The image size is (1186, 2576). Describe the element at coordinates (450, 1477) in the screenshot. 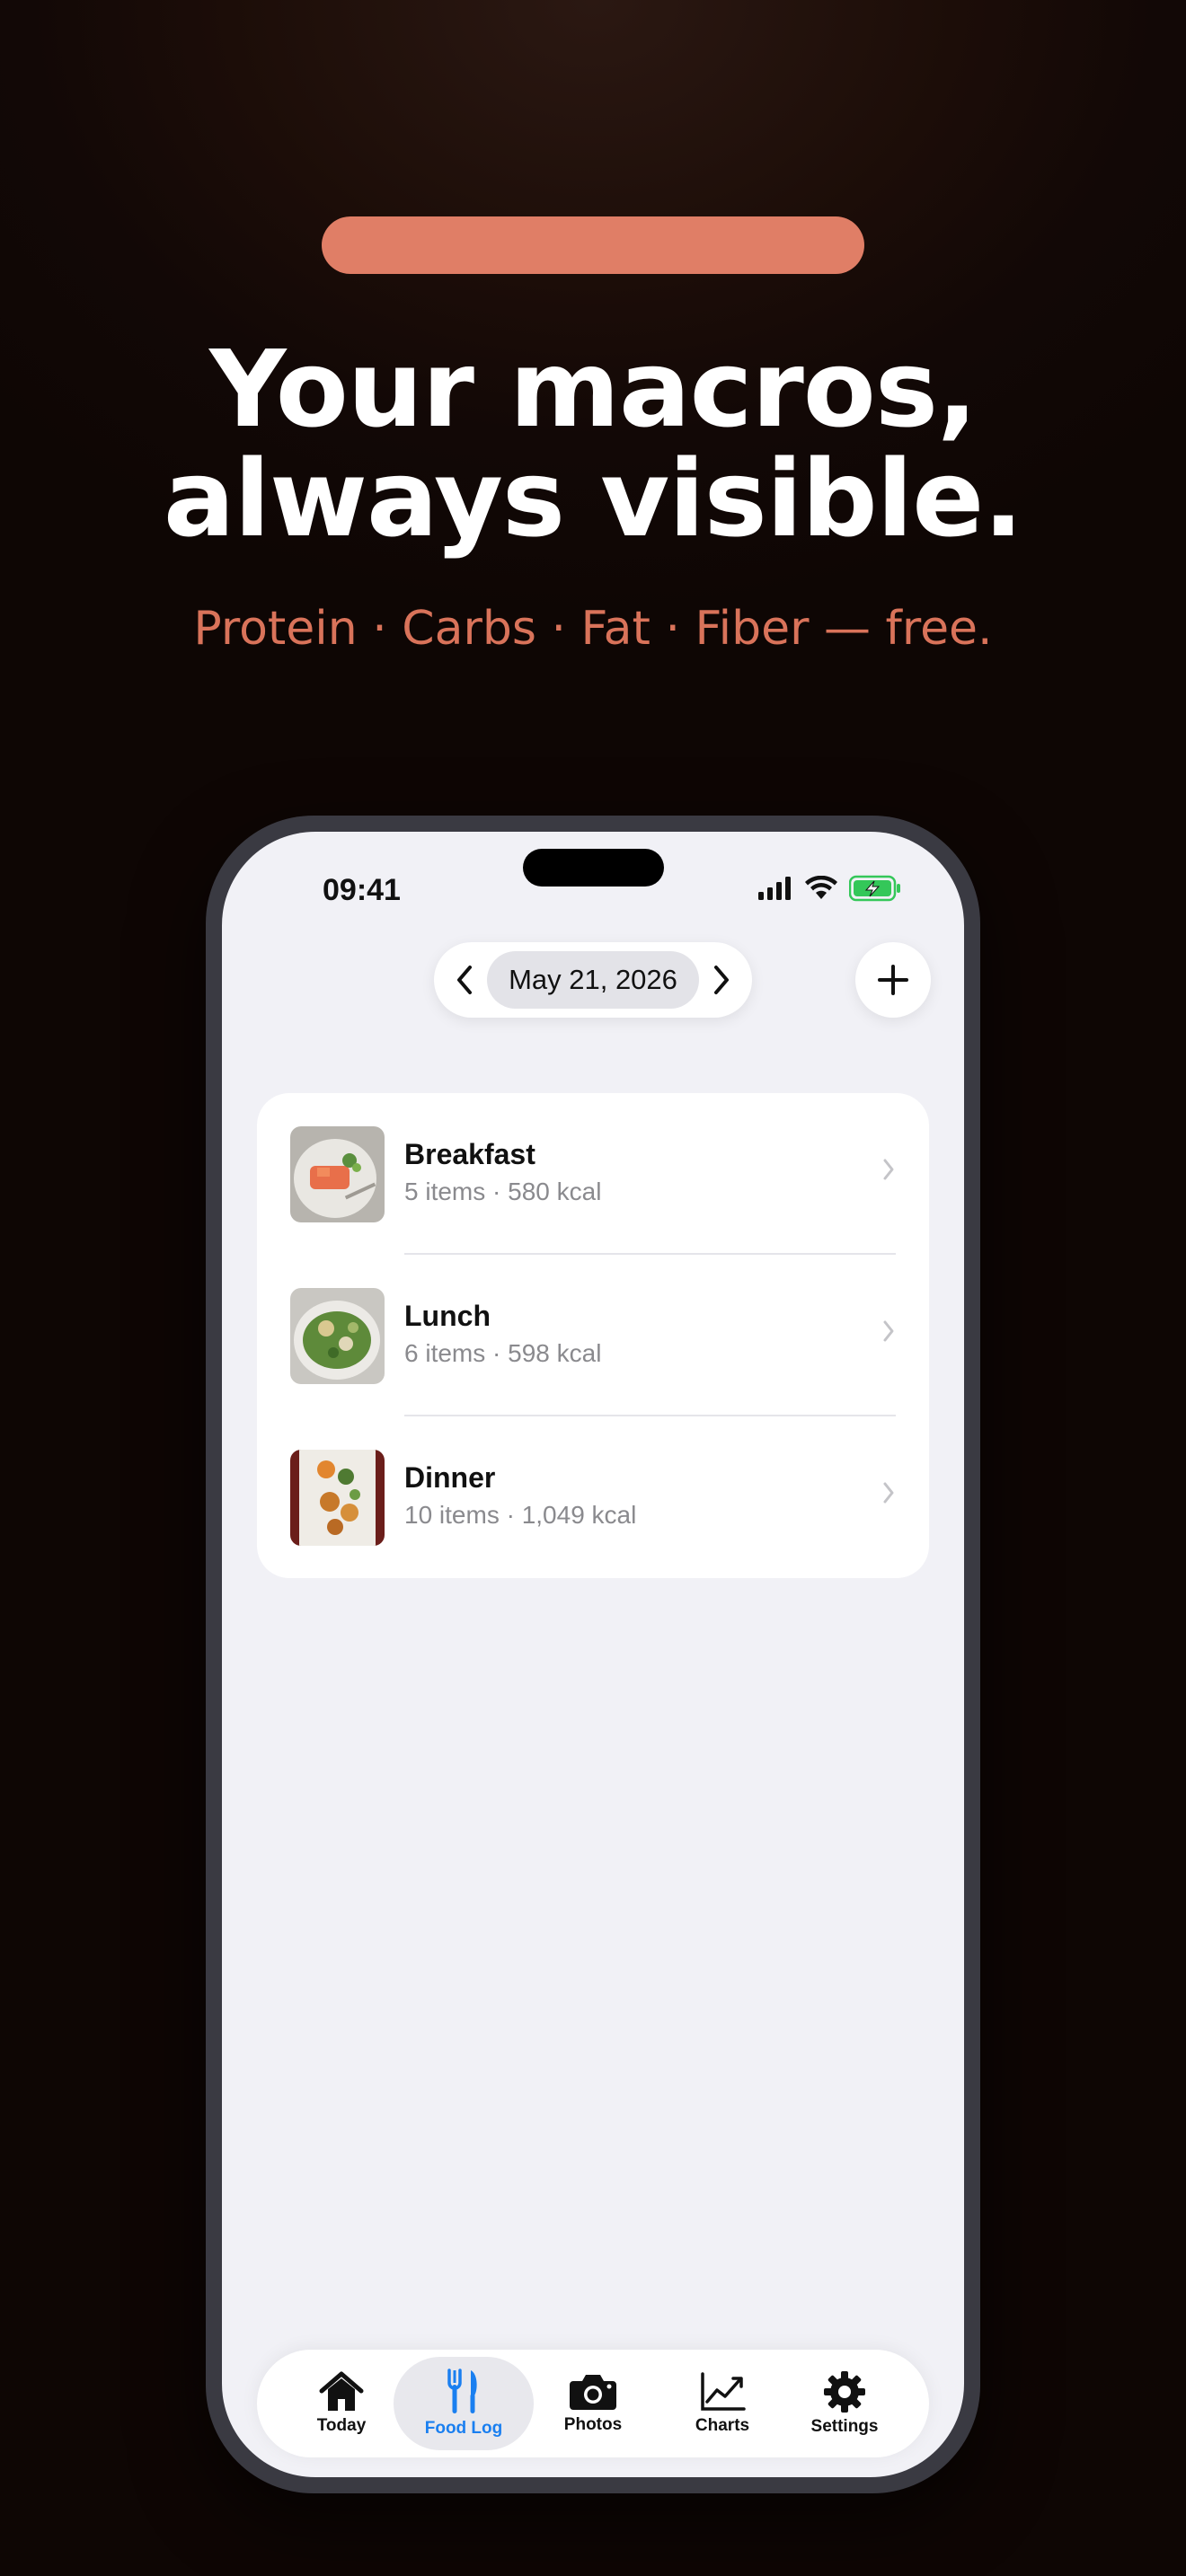

I see `meal-name: Dinner` at that location.